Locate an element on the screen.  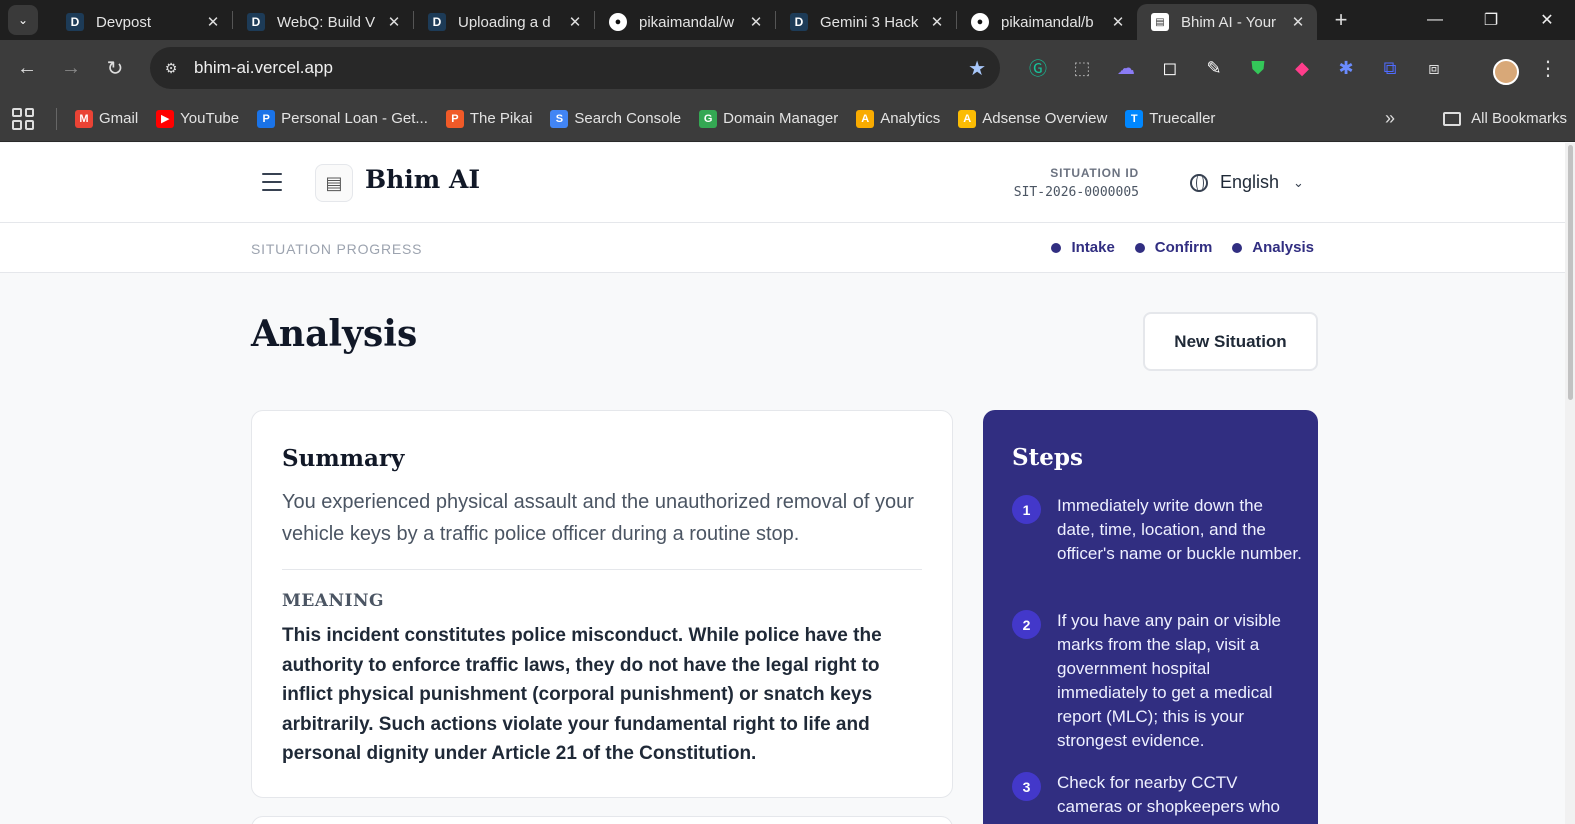
progress-step-label: Intake is located at coordinates (1093, 247).